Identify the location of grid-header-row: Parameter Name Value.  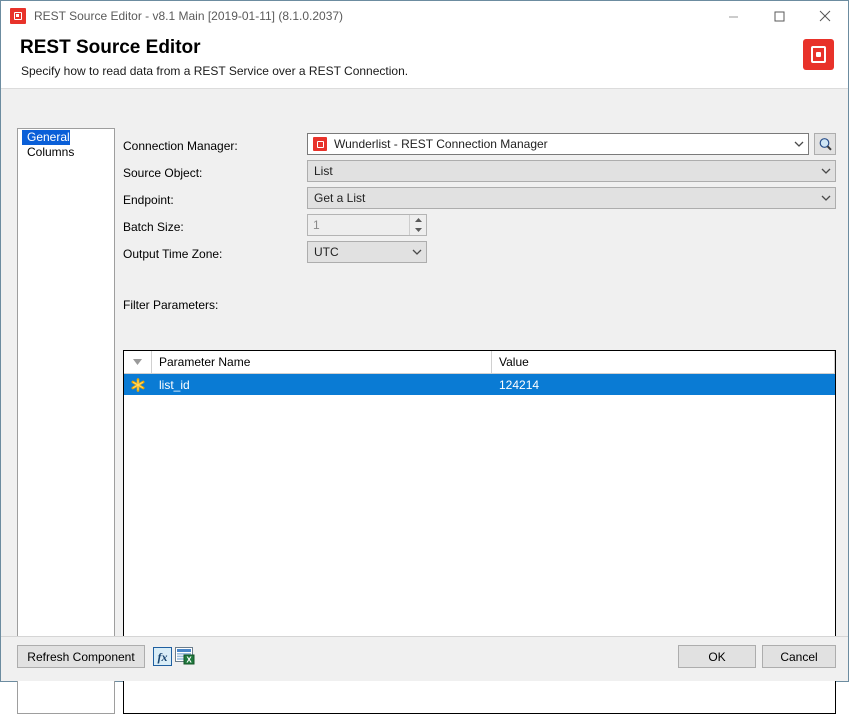
(479, 362).